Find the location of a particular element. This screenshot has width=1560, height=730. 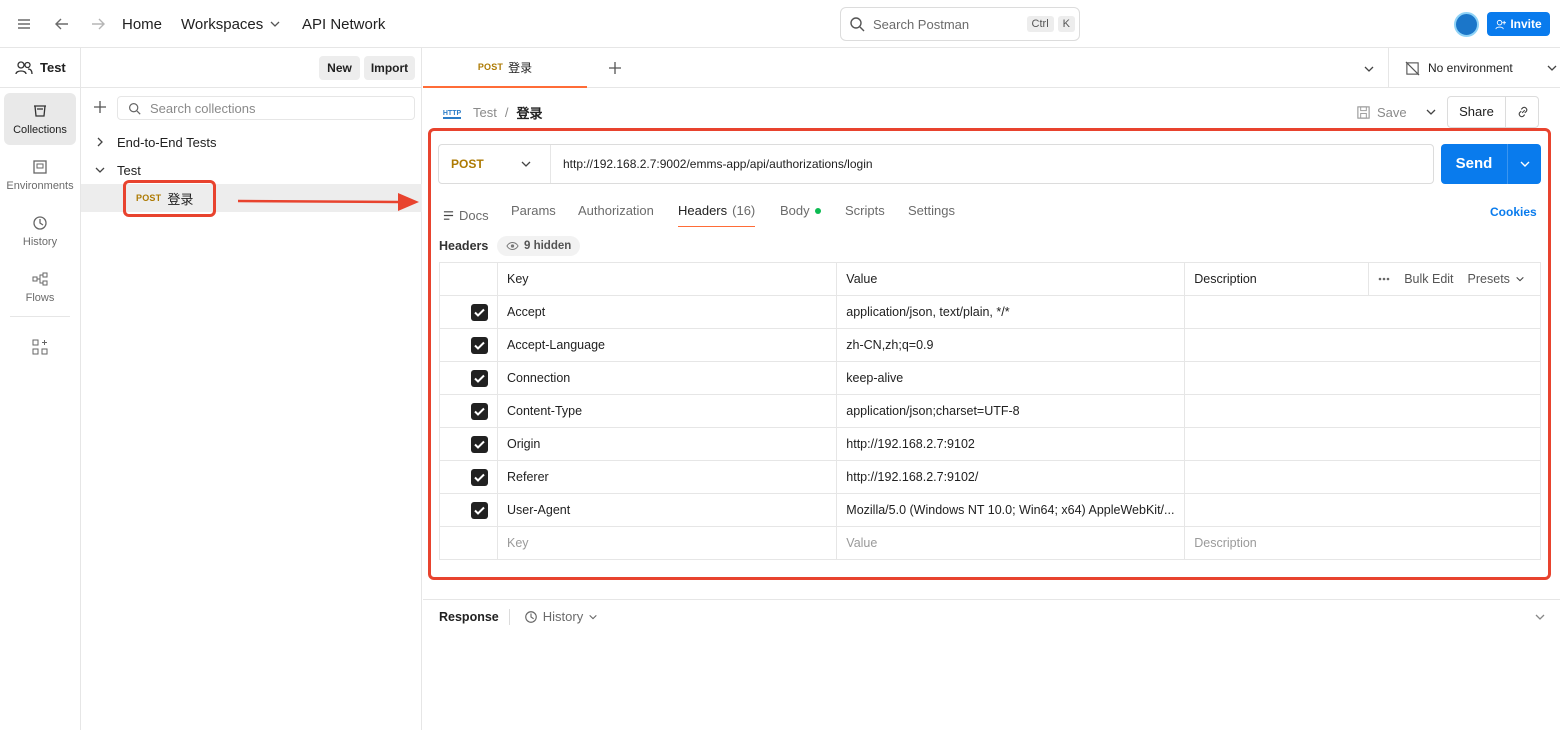

flows-icon is located at coordinates (40, 279).